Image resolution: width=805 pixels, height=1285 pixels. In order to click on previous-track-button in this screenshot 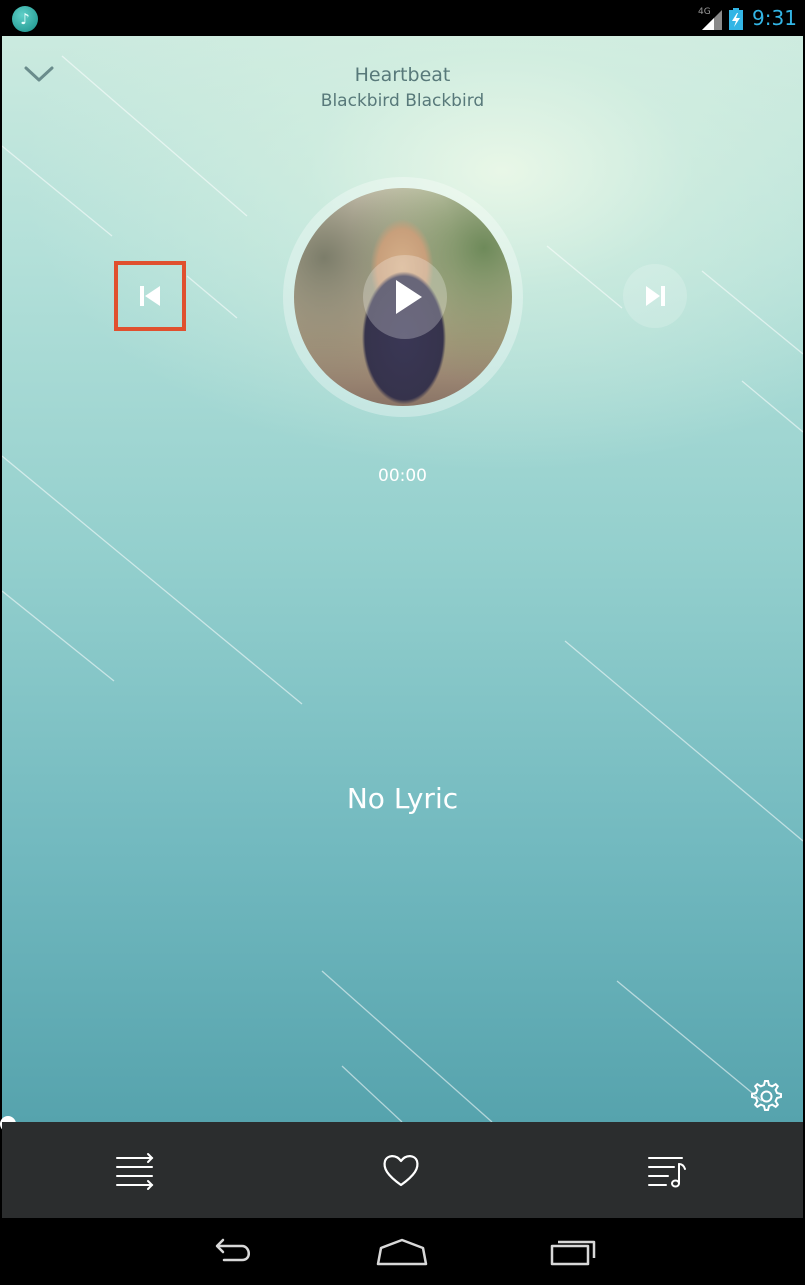, I will do `click(150, 296)`.